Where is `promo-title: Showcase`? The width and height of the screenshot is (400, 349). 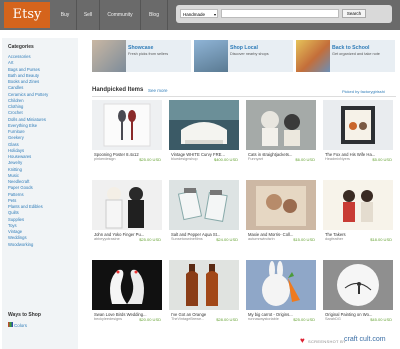 promo-title: Showcase is located at coordinates (141, 48).